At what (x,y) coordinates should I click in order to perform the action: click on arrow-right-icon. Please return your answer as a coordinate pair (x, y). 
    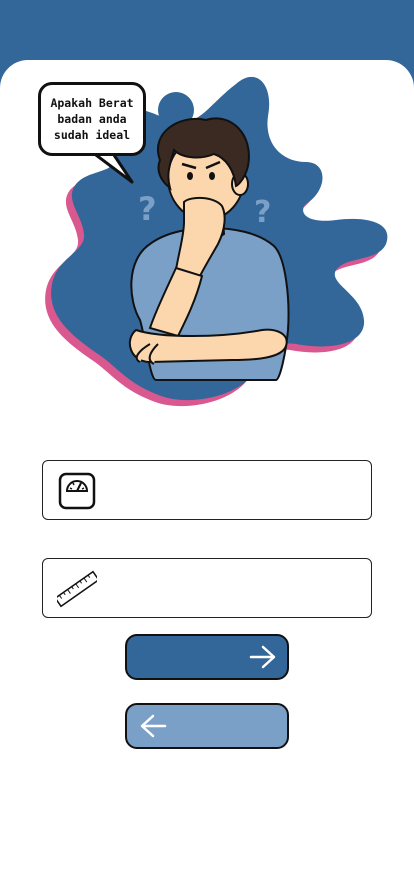
    Looking at the image, I should click on (262, 657).